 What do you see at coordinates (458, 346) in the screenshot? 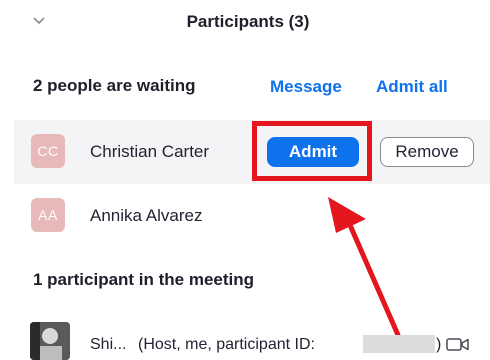
I see `video-camera-icon` at bounding box center [458, 346].